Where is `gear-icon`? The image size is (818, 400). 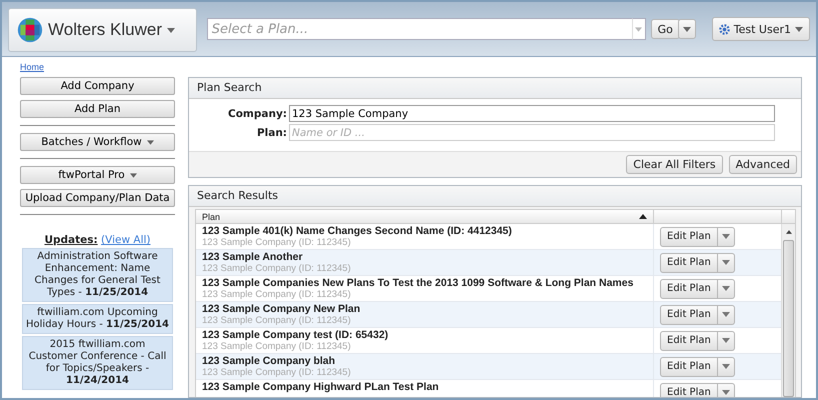 gear-icon is located at coordinates (724, 29).